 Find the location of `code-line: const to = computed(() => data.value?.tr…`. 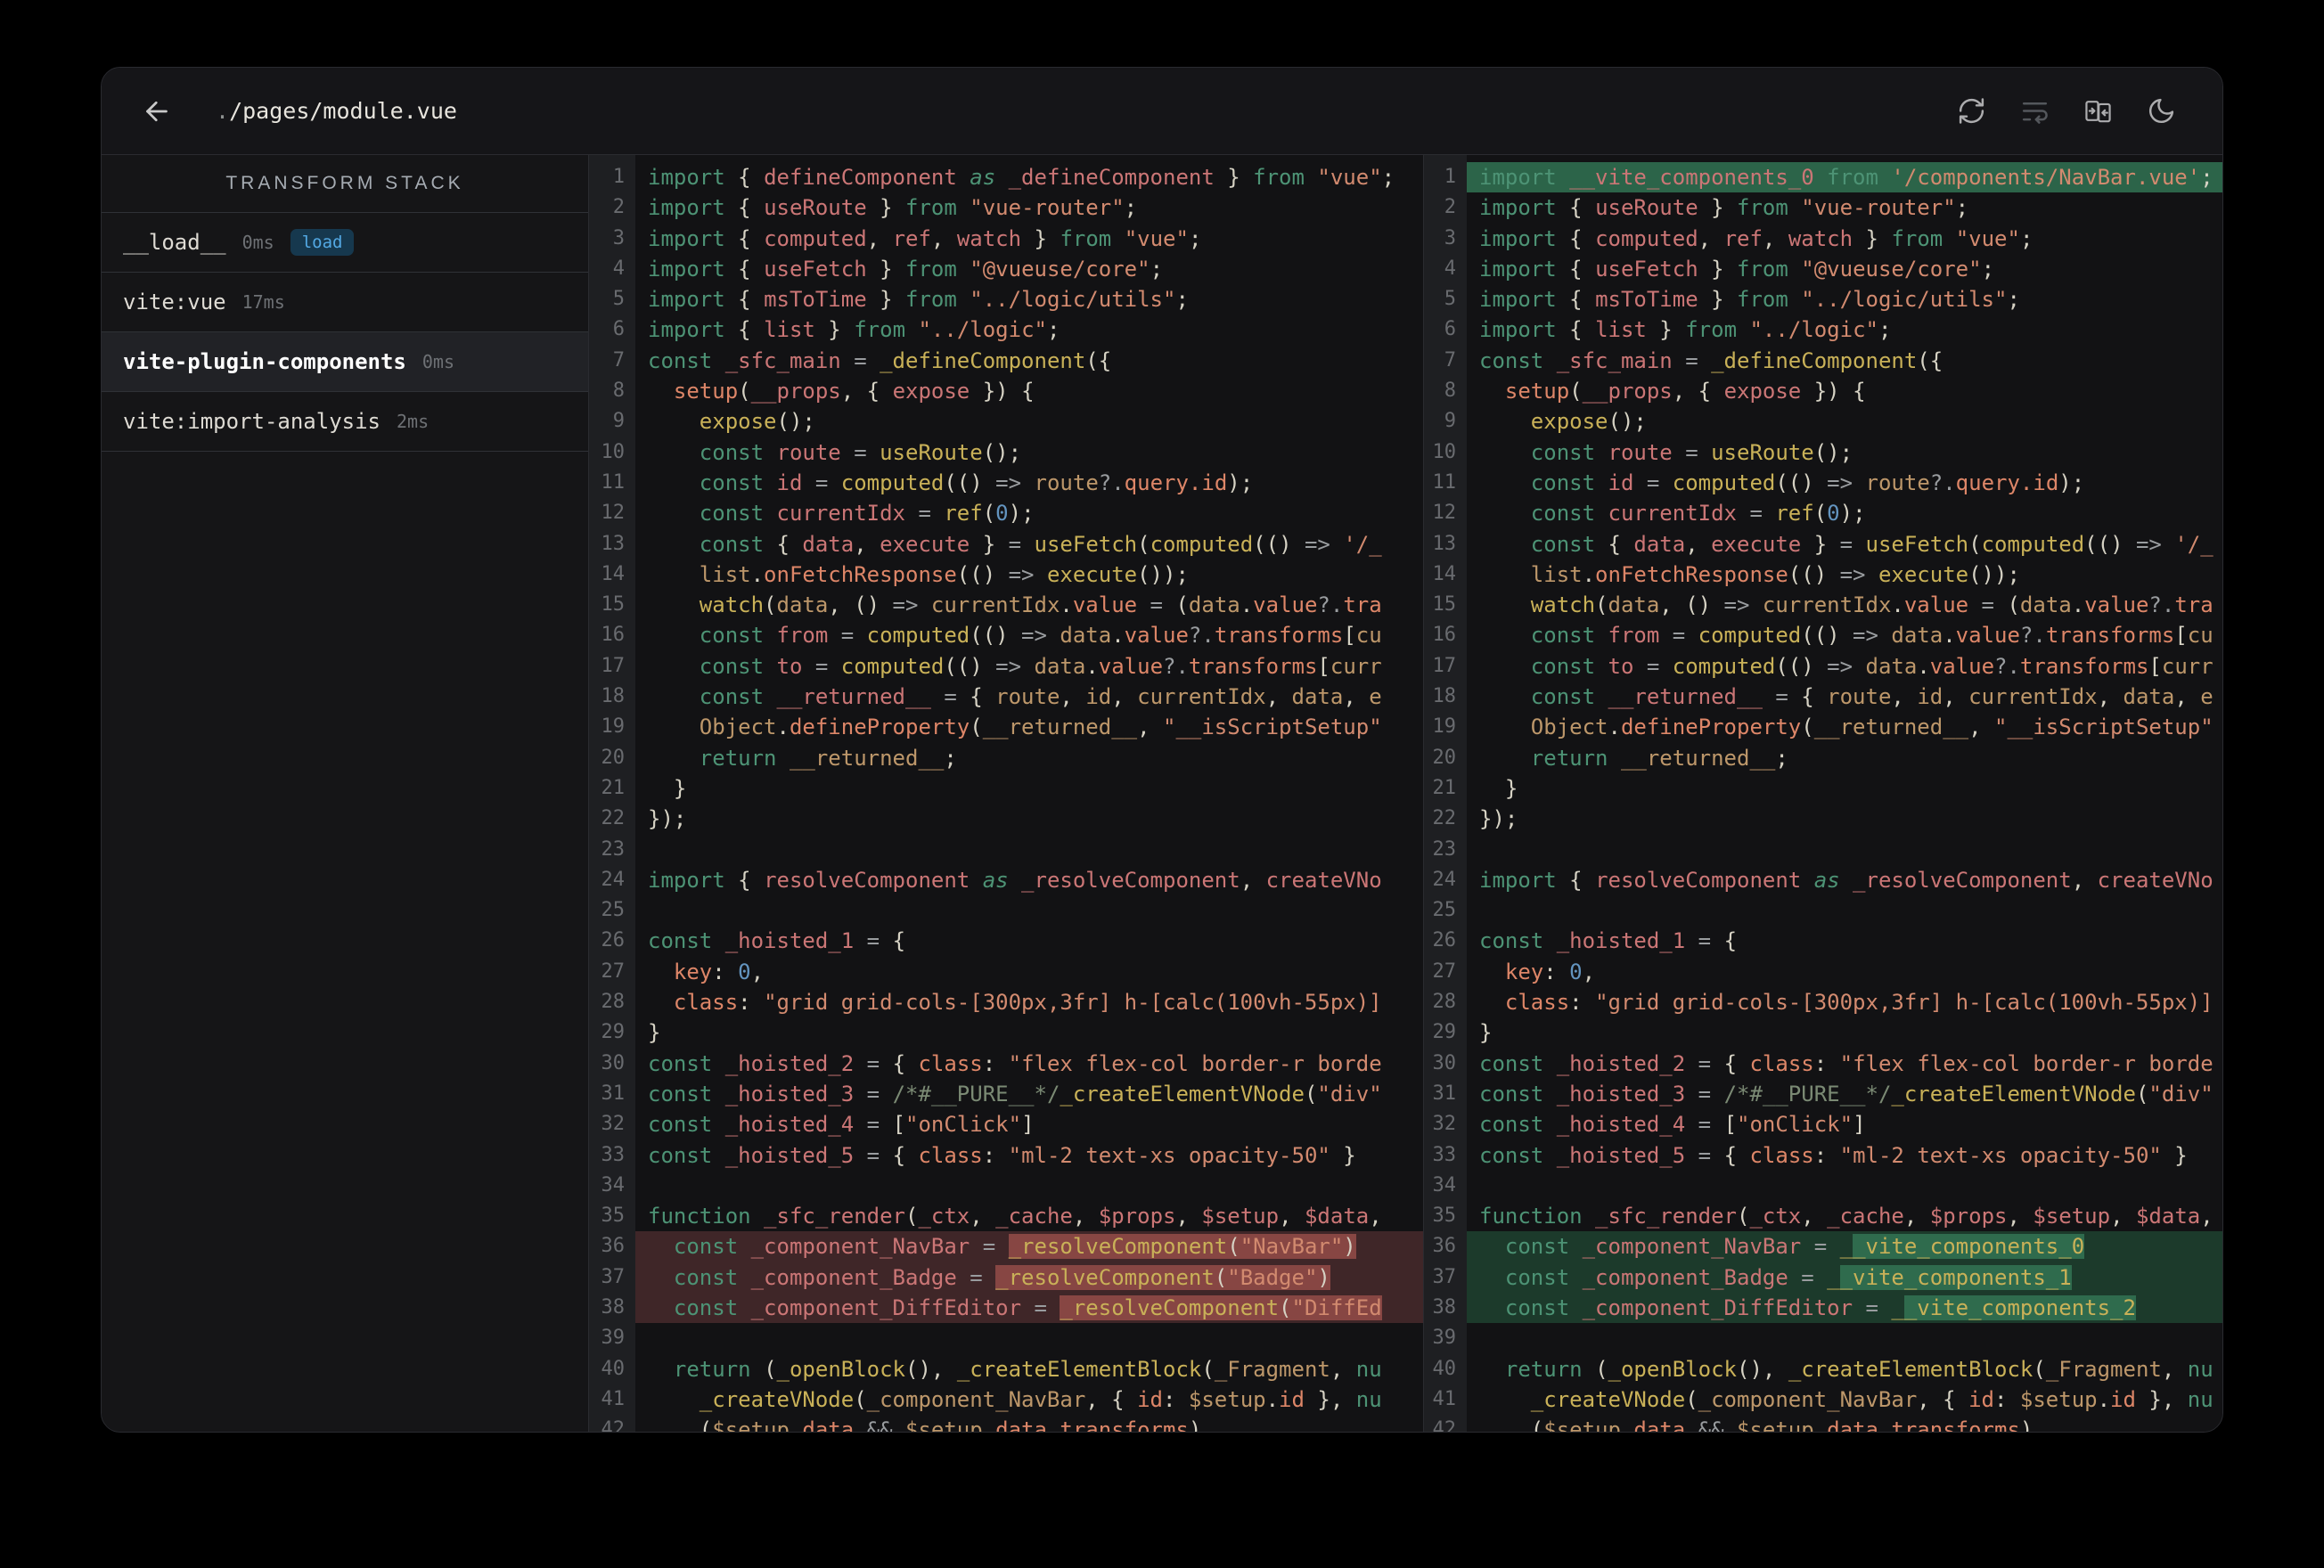

code-line: const to = computed(() => data.value?.tr… is located at coordinates (1040, 666).